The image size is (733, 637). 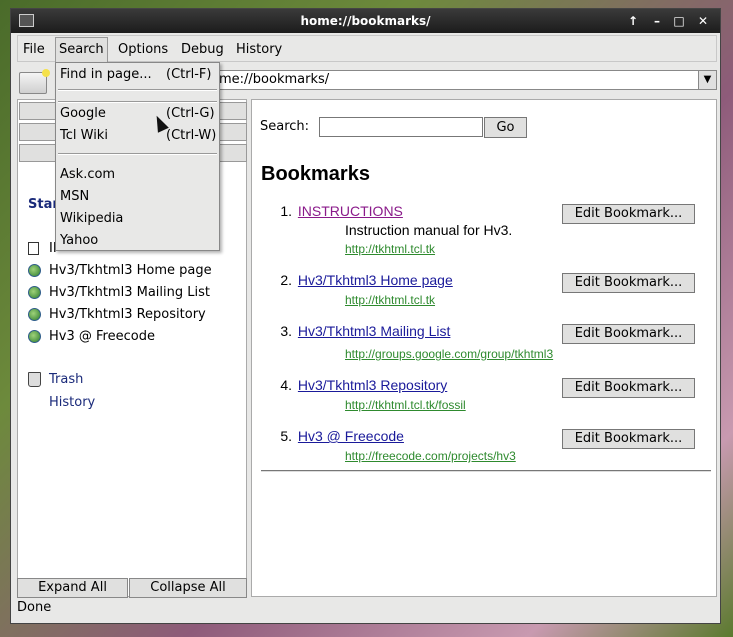 I want to click on bookmark-entry: 1. INSTRUCTIONS, so click(x=339, y=211).